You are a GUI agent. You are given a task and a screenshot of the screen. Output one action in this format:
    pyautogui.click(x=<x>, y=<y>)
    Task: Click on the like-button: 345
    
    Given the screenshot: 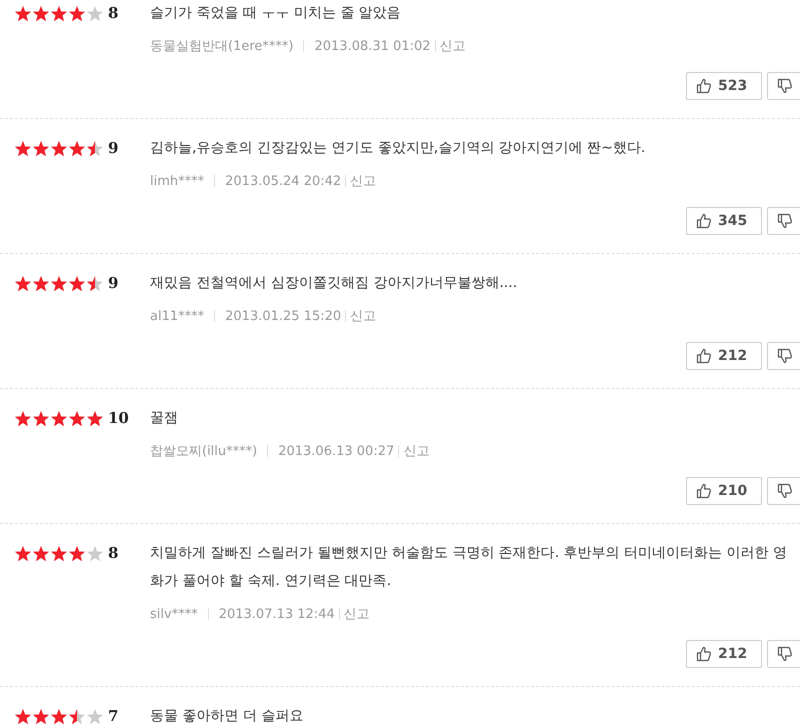 What is the action you would take?
    pyautogui.click(x=724, y=221)
    